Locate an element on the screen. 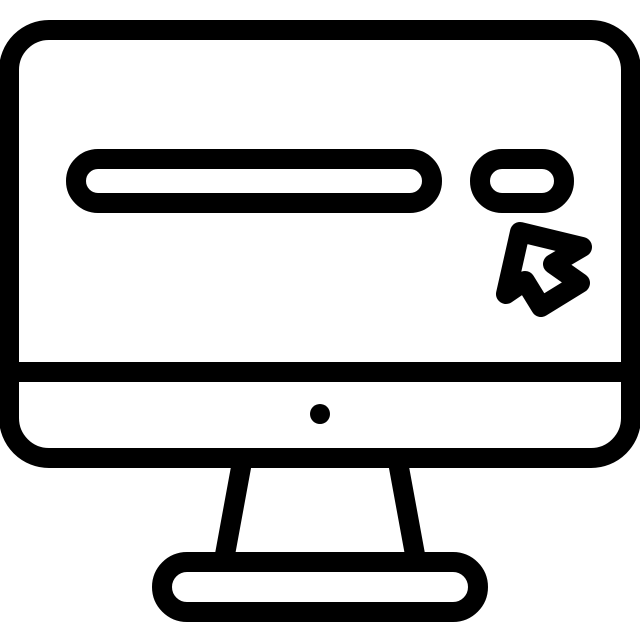  search-bar-shape is located at coordinates (254, 181).